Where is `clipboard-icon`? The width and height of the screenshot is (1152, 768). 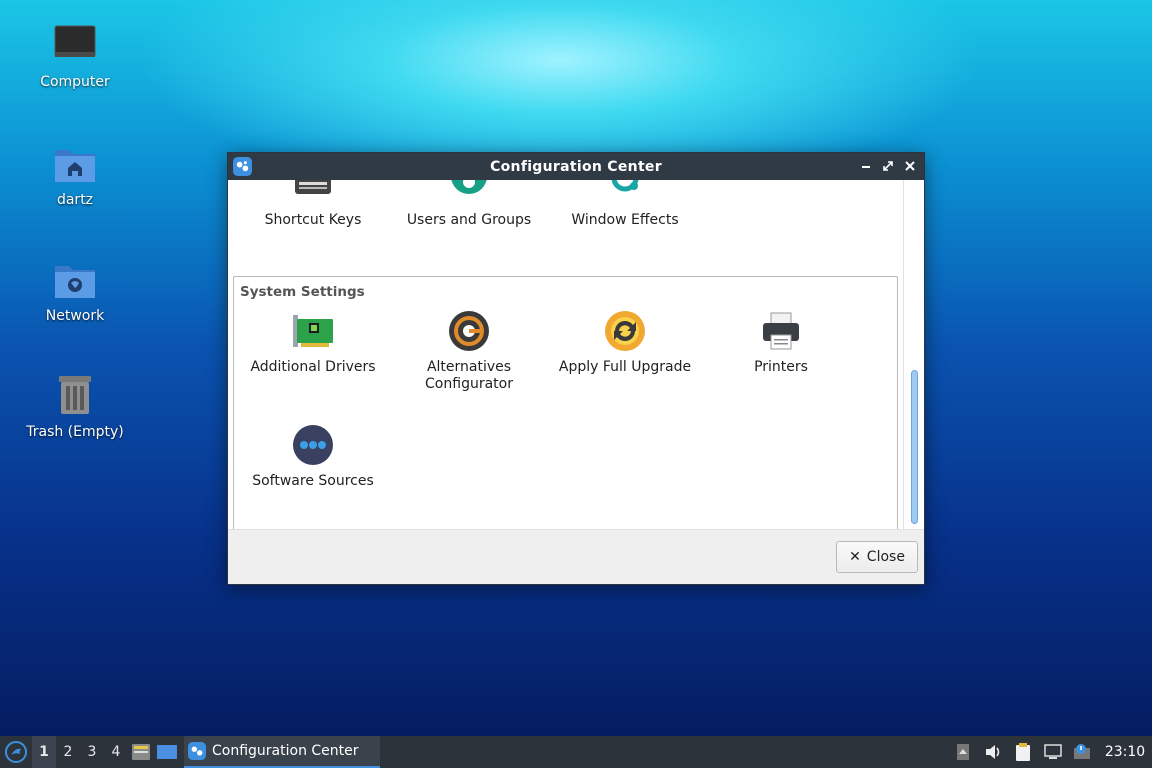
clipboard-icon is located at coordinates (1023, 752).